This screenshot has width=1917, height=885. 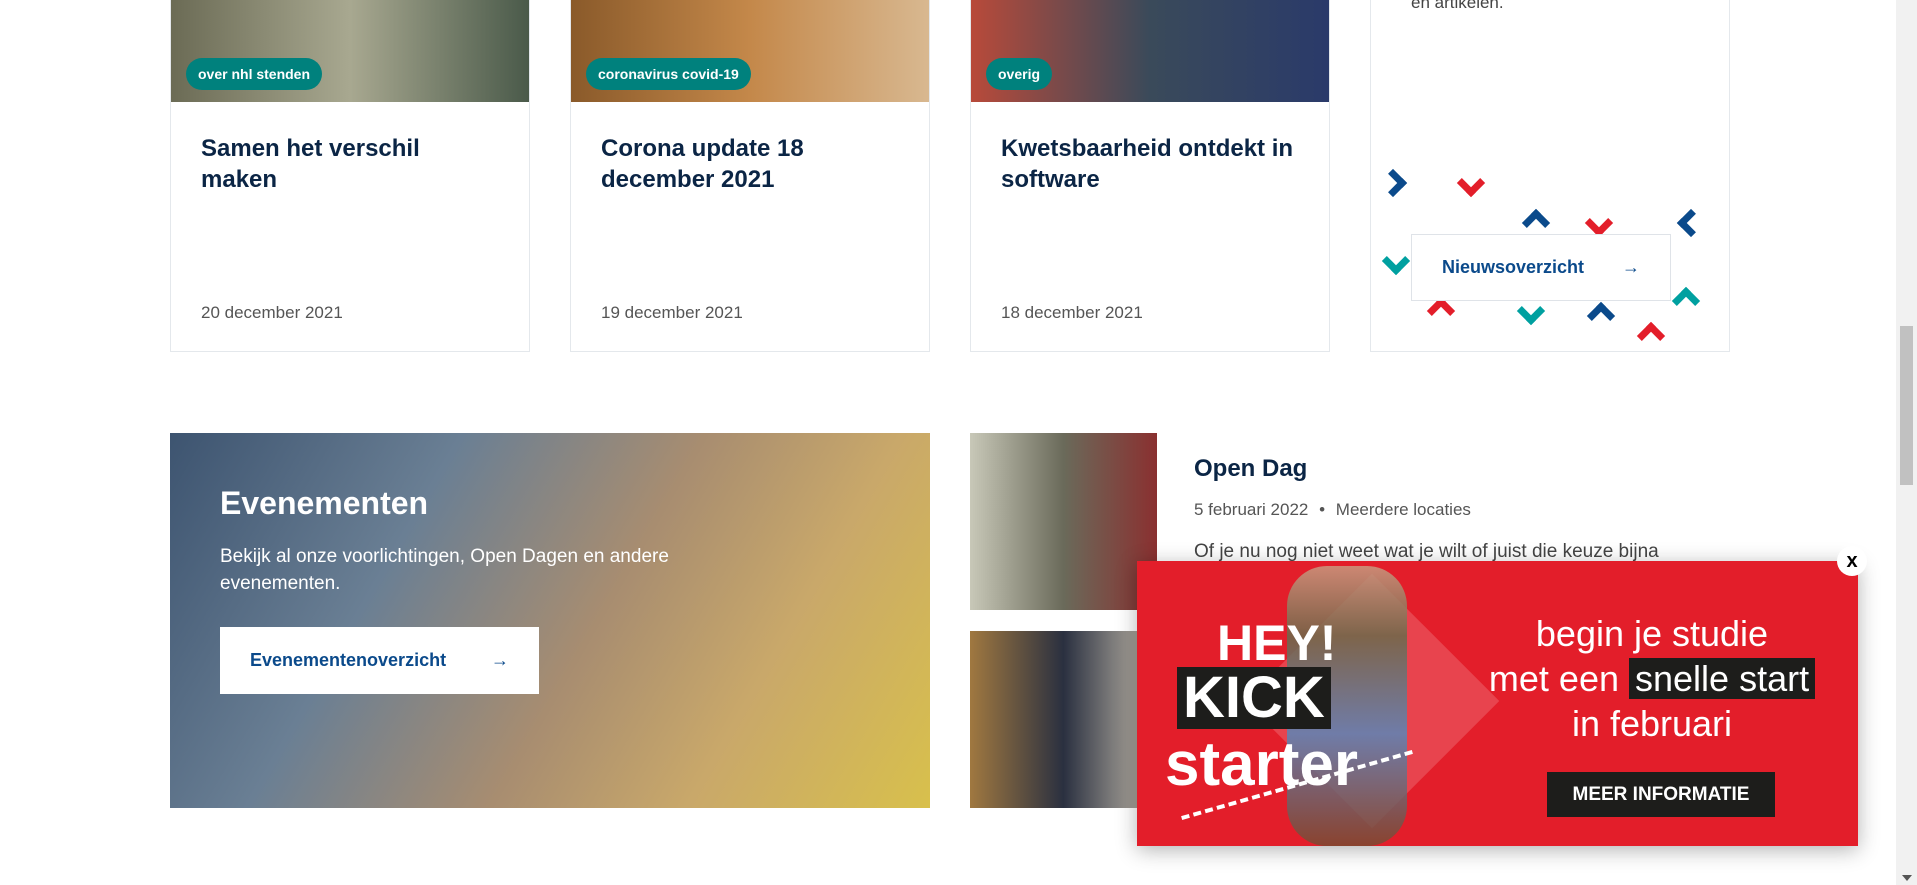 What do you see at coordinates (750, 164) in the screenshot?
I see `news-title: Corona update 18 december 2021` at bounding box center [750, 164].